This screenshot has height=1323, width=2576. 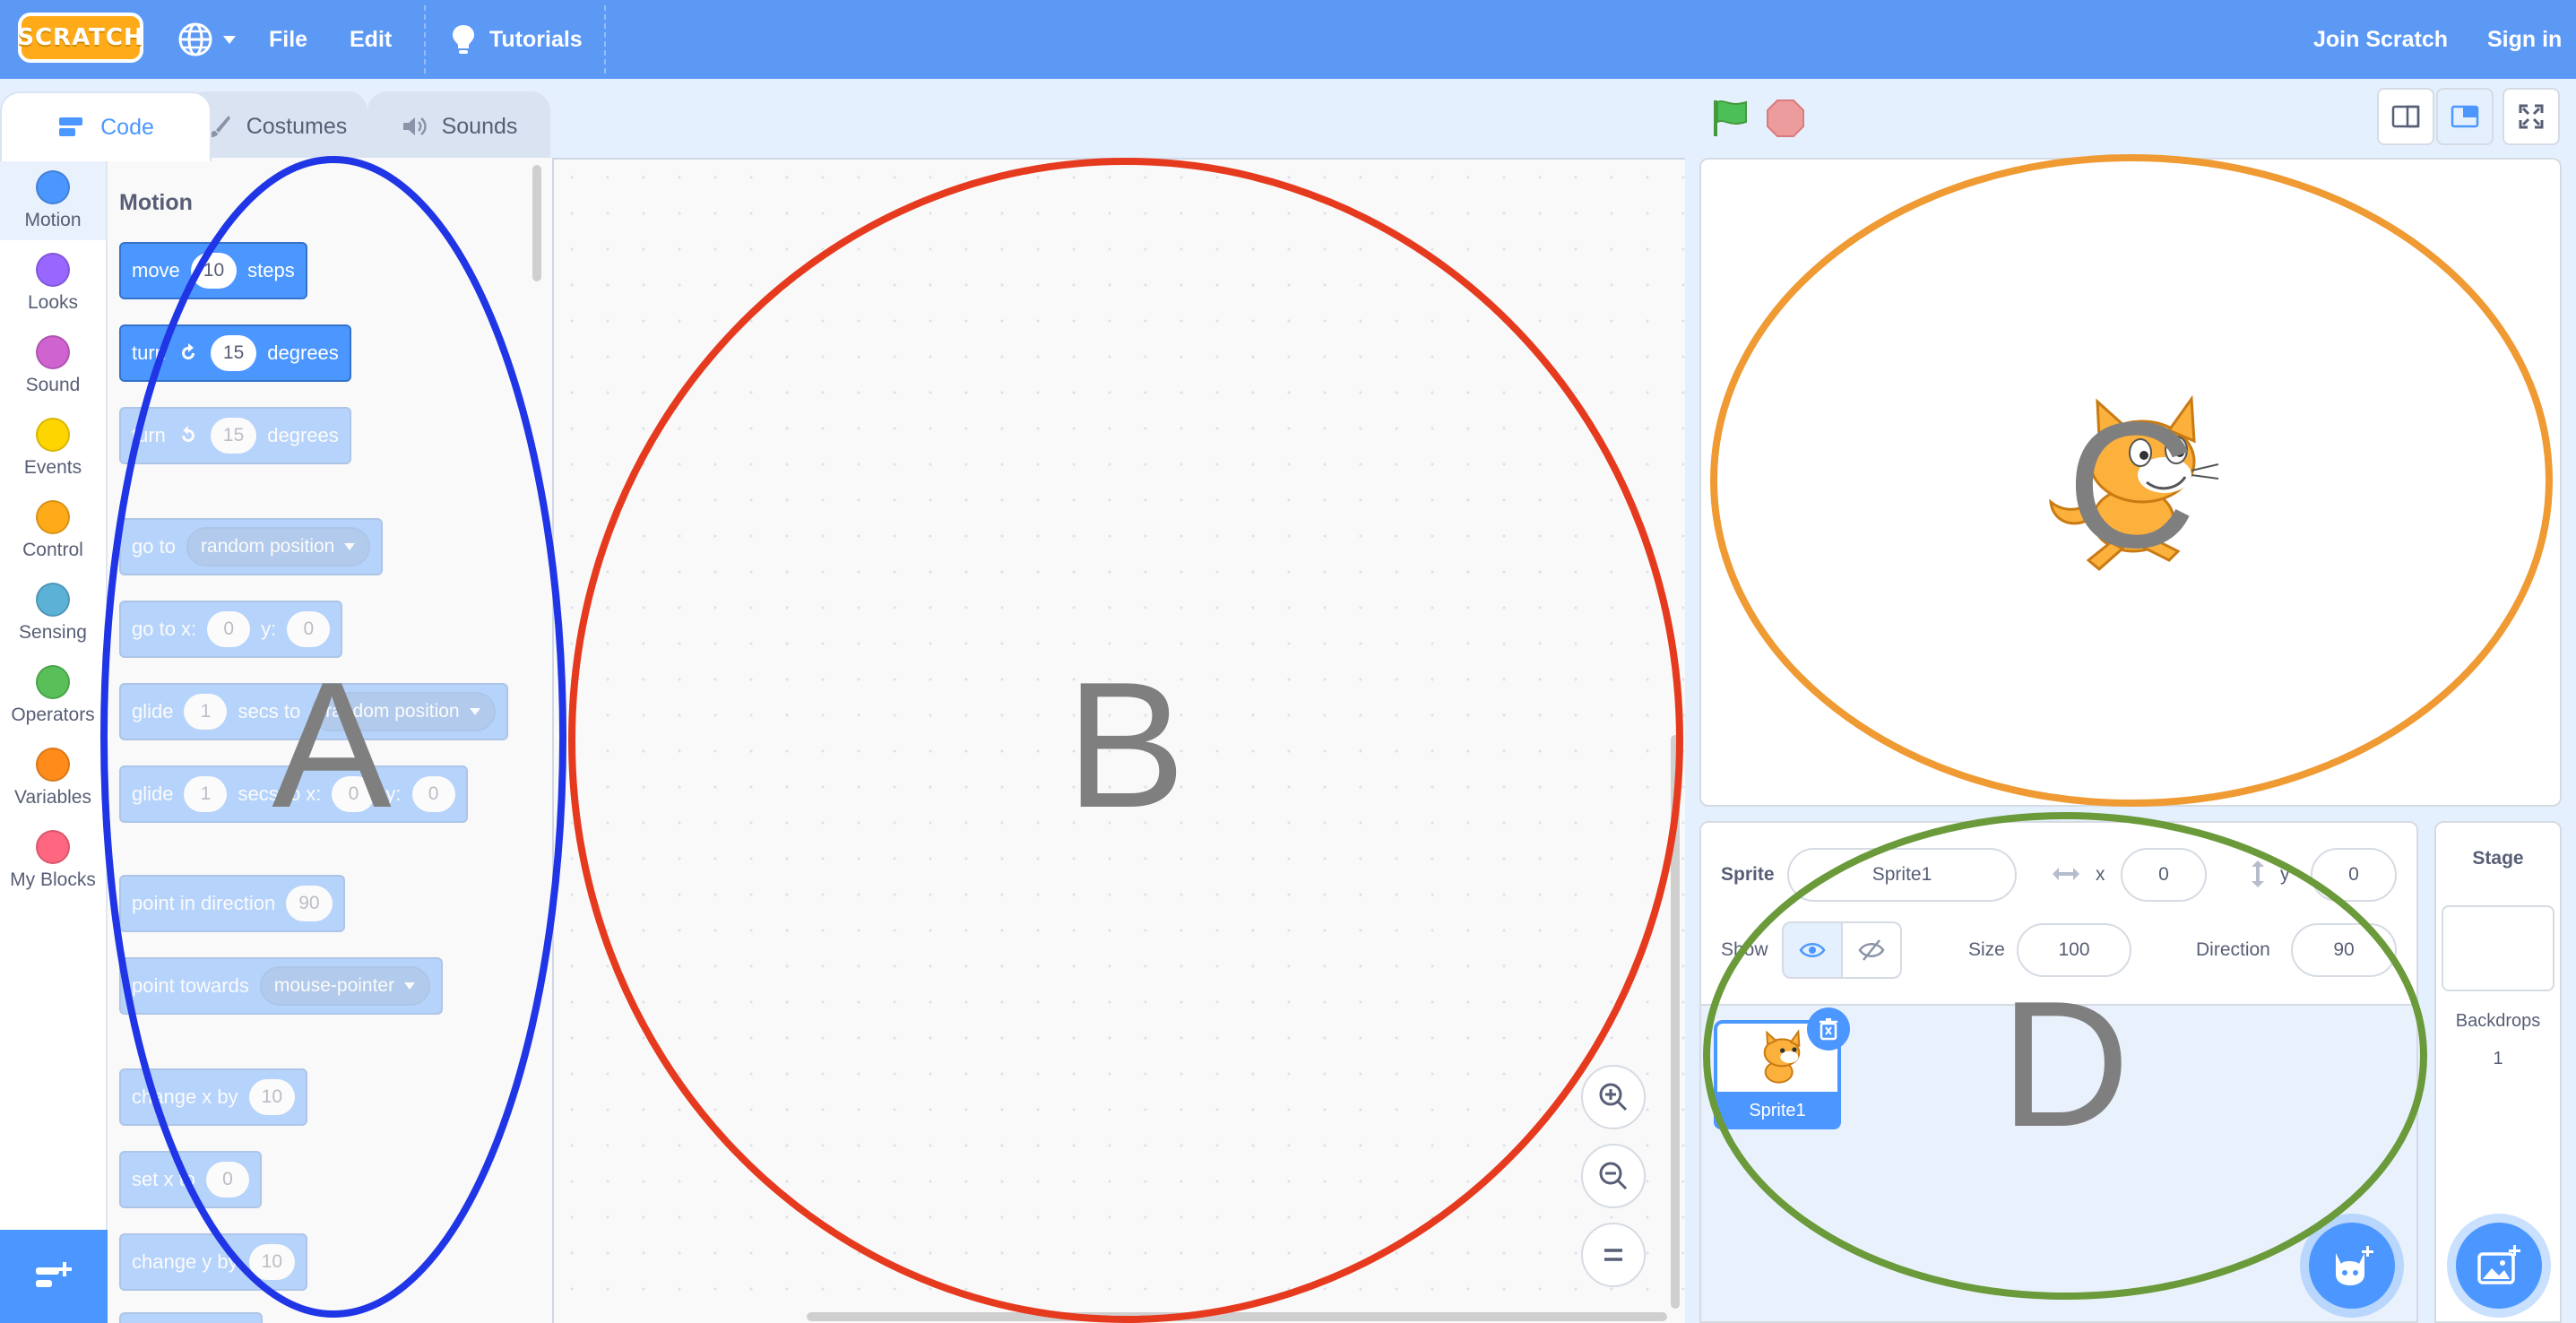 I want to click on scratch-logo: SCRATCH, so click(x=80, y=38).